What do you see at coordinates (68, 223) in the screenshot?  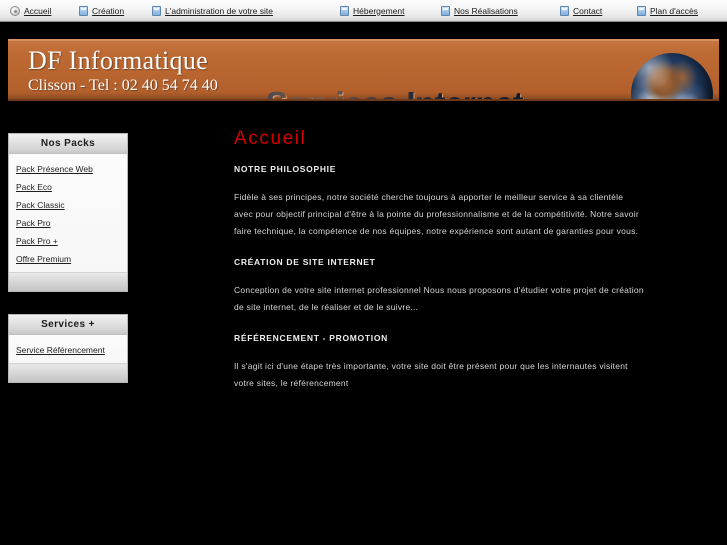 I see `sidebar-item-pack-pro: Pack Pro` at bounding box center [68, 223].